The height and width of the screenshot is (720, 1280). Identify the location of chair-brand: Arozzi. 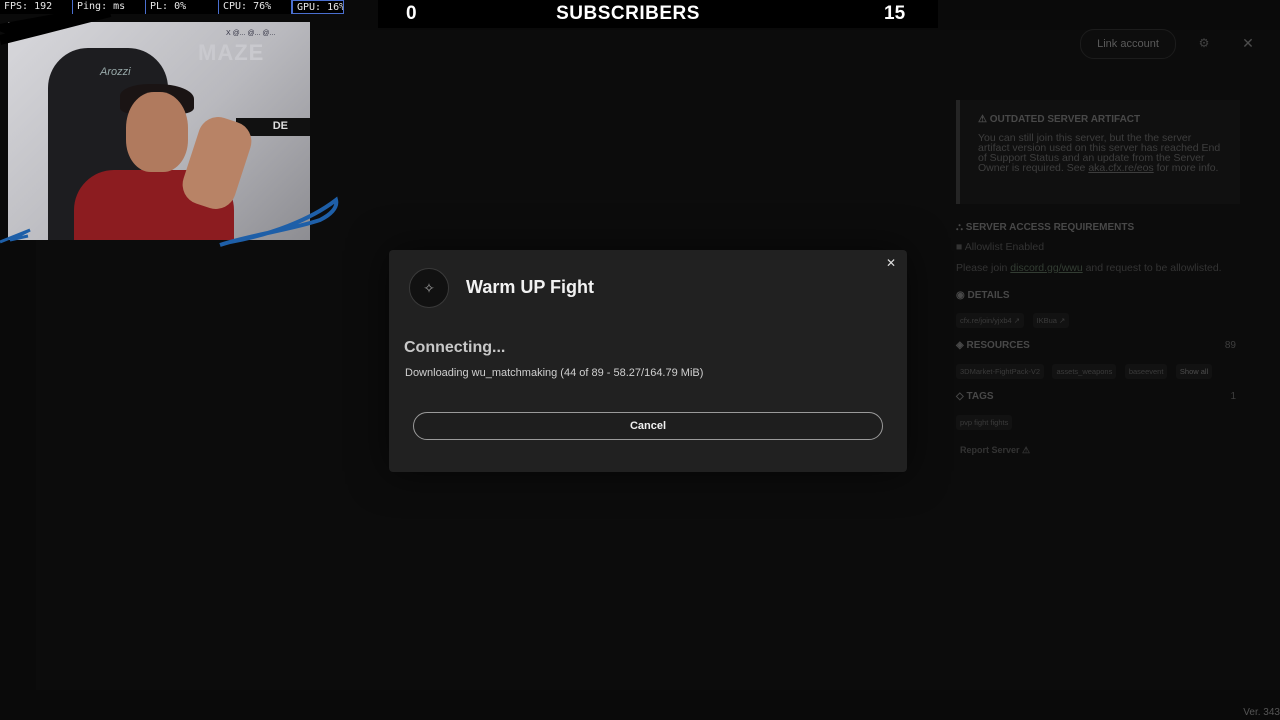
(115, 72).